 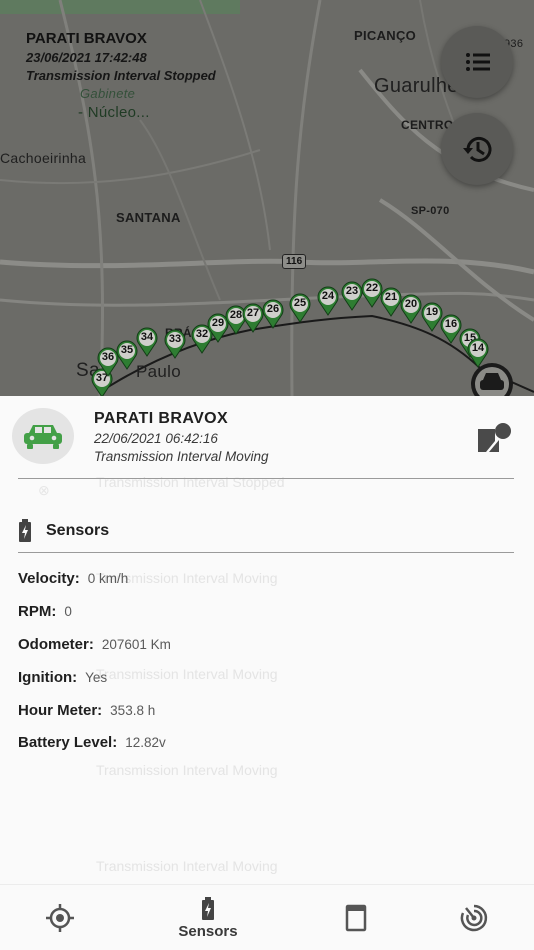 I want to click on car-icon, so click(x=43, y=437).